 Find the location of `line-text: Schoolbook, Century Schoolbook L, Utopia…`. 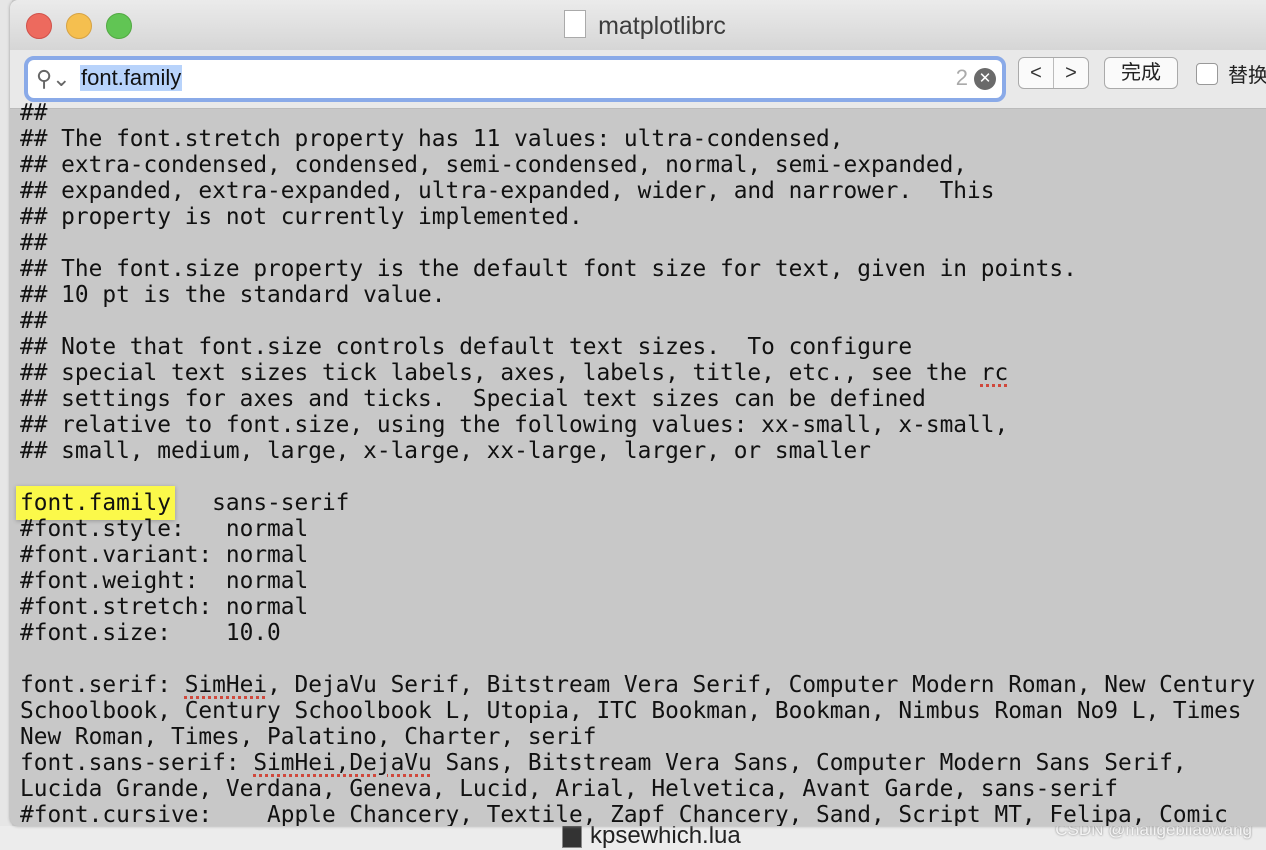

line-text: Schoolbook, Century Schoolbook L, Utopia… is located at coordinates (631, 711).